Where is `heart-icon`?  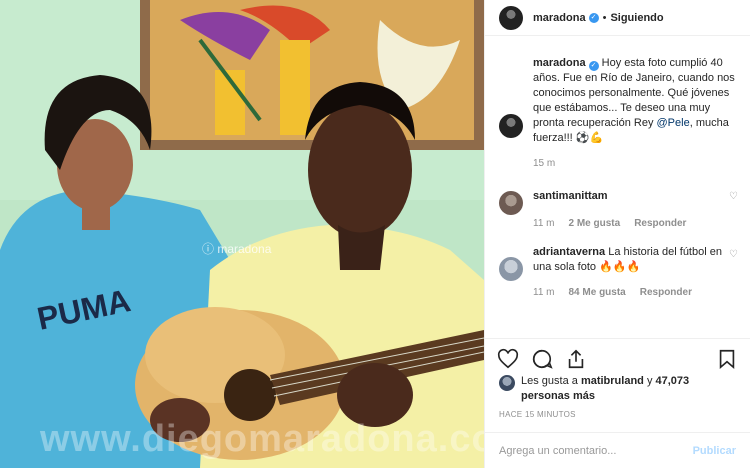 heart-icon is located at coordinates (508, 359).